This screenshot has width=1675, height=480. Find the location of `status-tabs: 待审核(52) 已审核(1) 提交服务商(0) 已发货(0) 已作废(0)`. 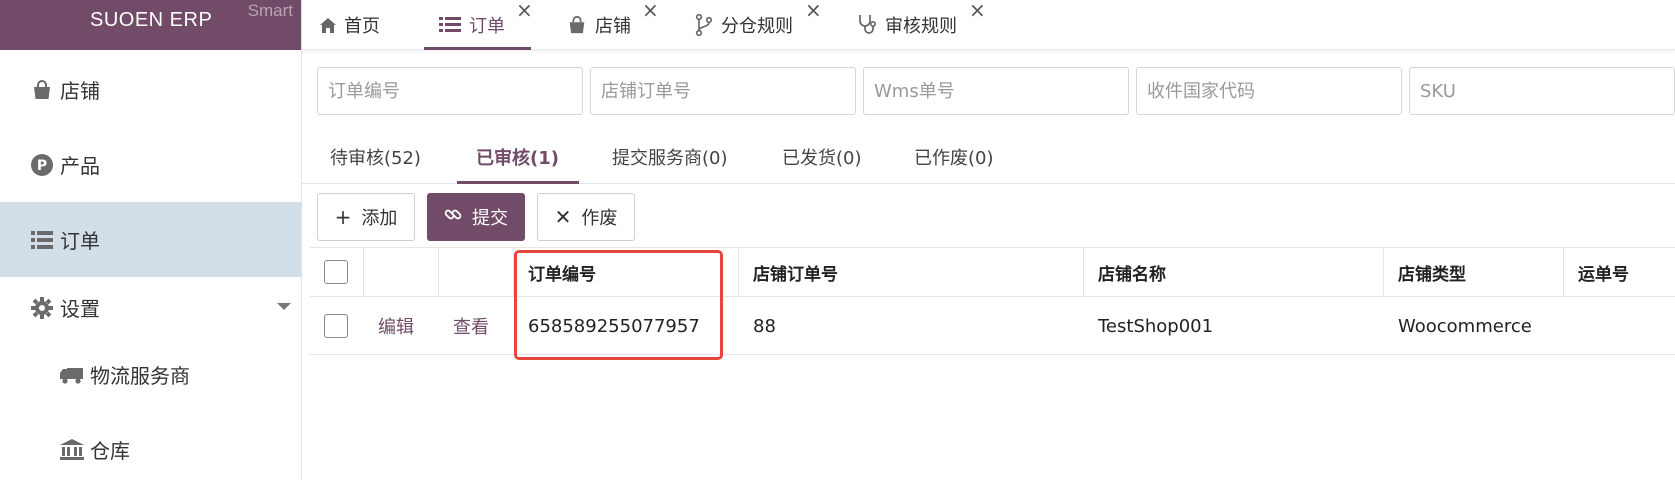

status-tabs: 待审核(52) 已审核(1) 提交服务商(0) 已发货(0) 已作废(0) is located at coordinates (988, 157).